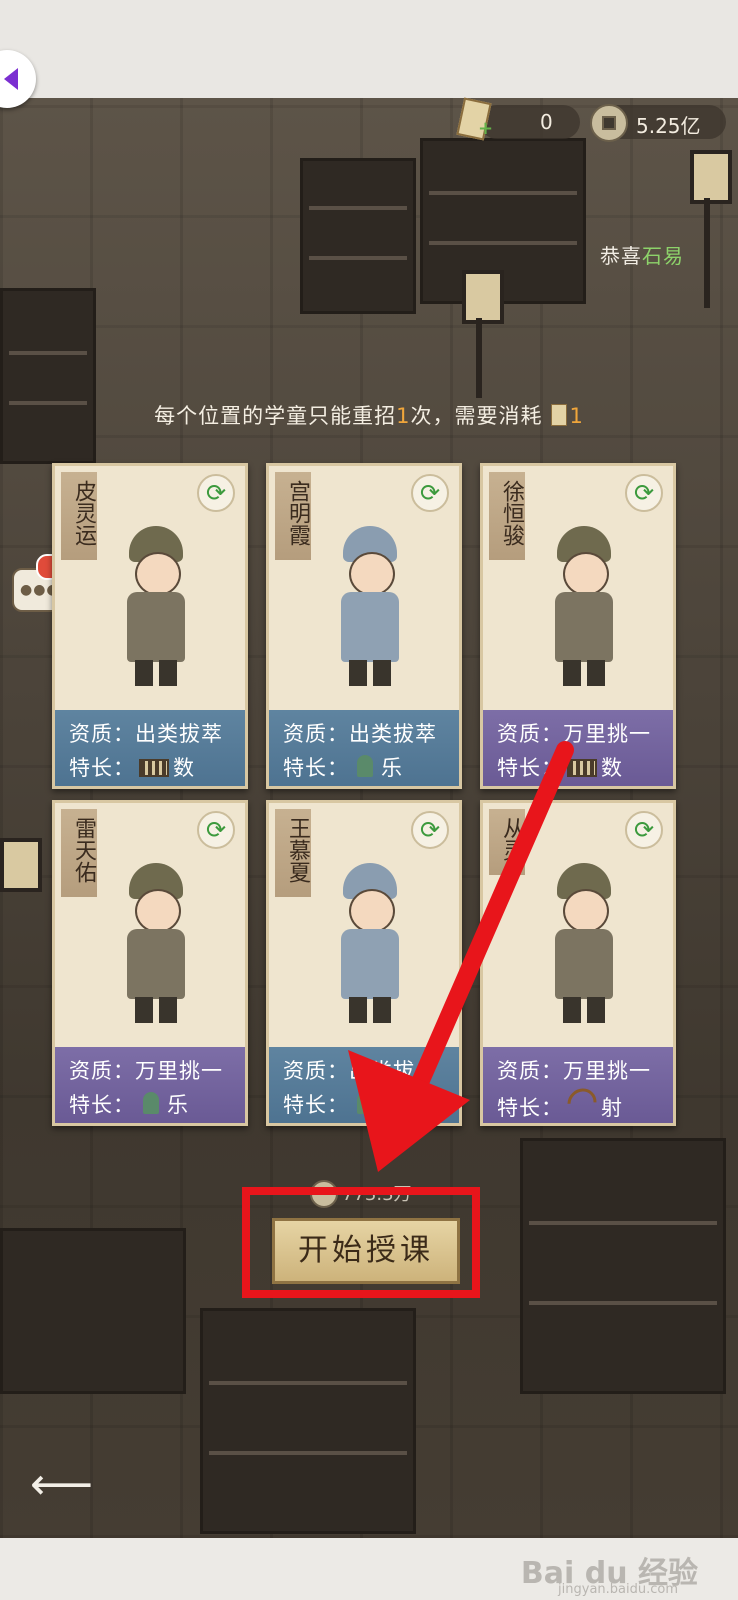  Describe the element at coordinates (621, 256) in the screenshot. I see `congrats-prefix: 恭喜` at that location.